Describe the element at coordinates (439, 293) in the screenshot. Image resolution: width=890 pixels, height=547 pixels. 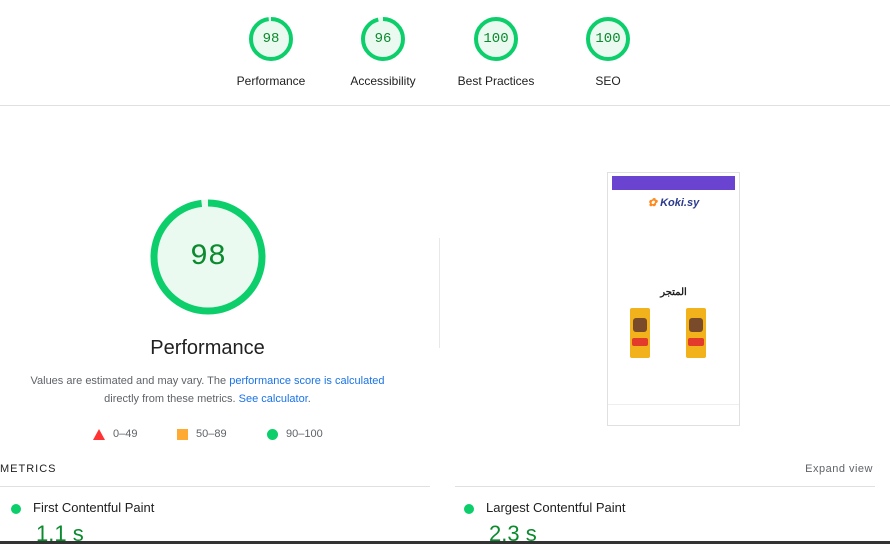
I see `vertical-divider` at that location.